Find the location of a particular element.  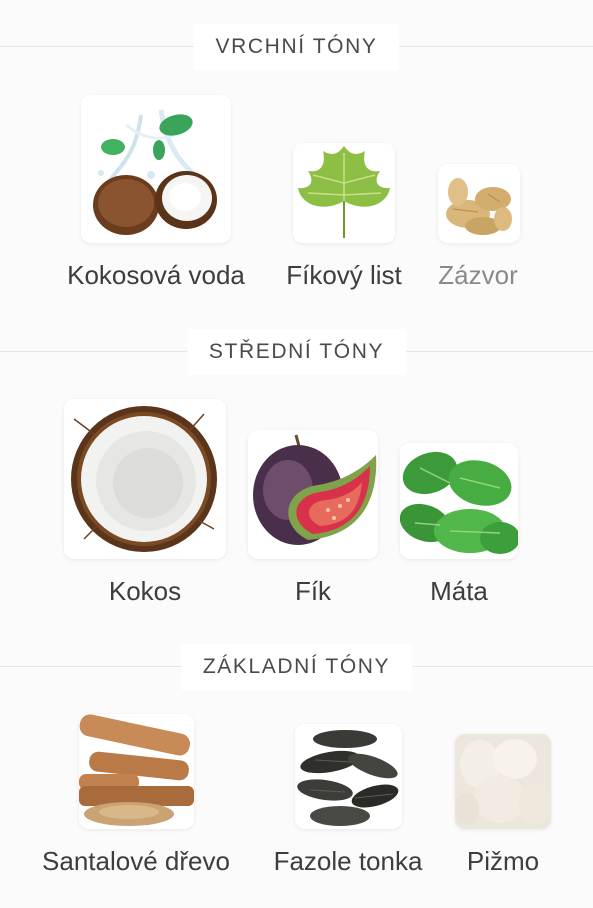

ginger-icon is located at coordinates (479, 203).